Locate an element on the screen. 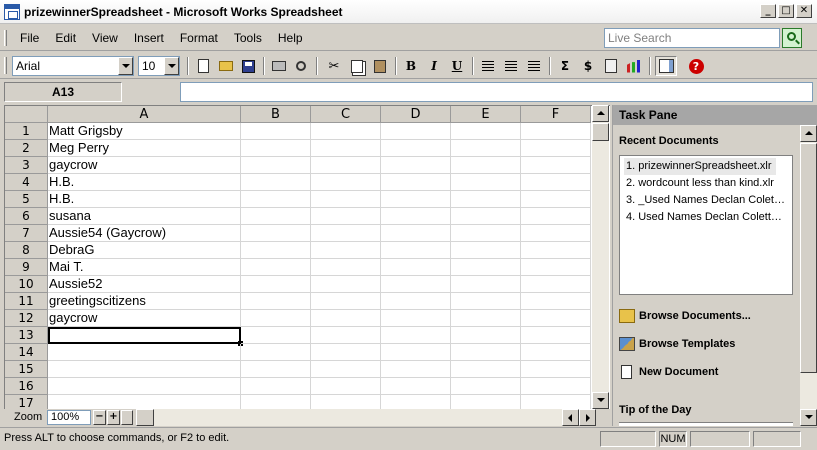  row-header: 16 is located at coordinates (26, 386).